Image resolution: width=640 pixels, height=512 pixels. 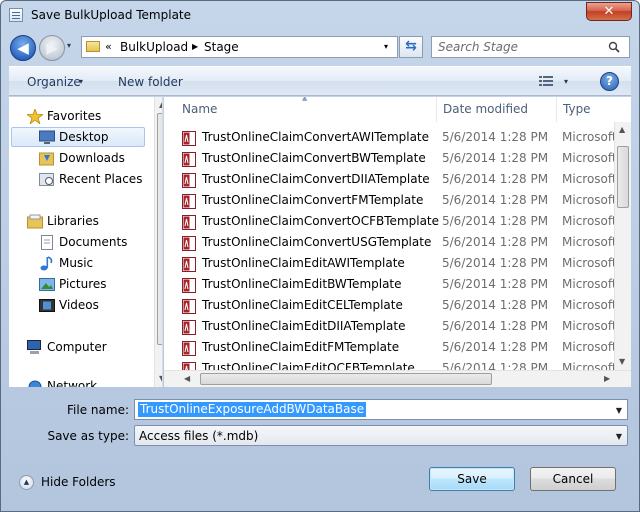 I want to click on nav-computer-label: Computer, so click(x=77, y=347).